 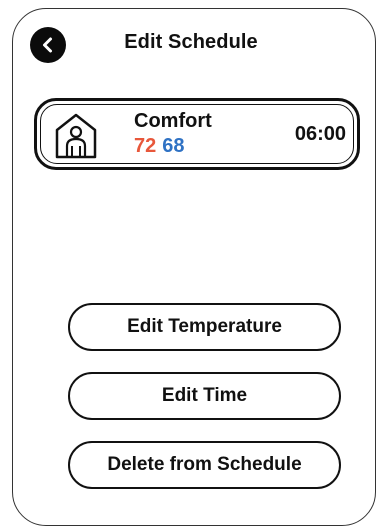 I want to click on cool-setpoint: 68, so click(x=173, y=146).